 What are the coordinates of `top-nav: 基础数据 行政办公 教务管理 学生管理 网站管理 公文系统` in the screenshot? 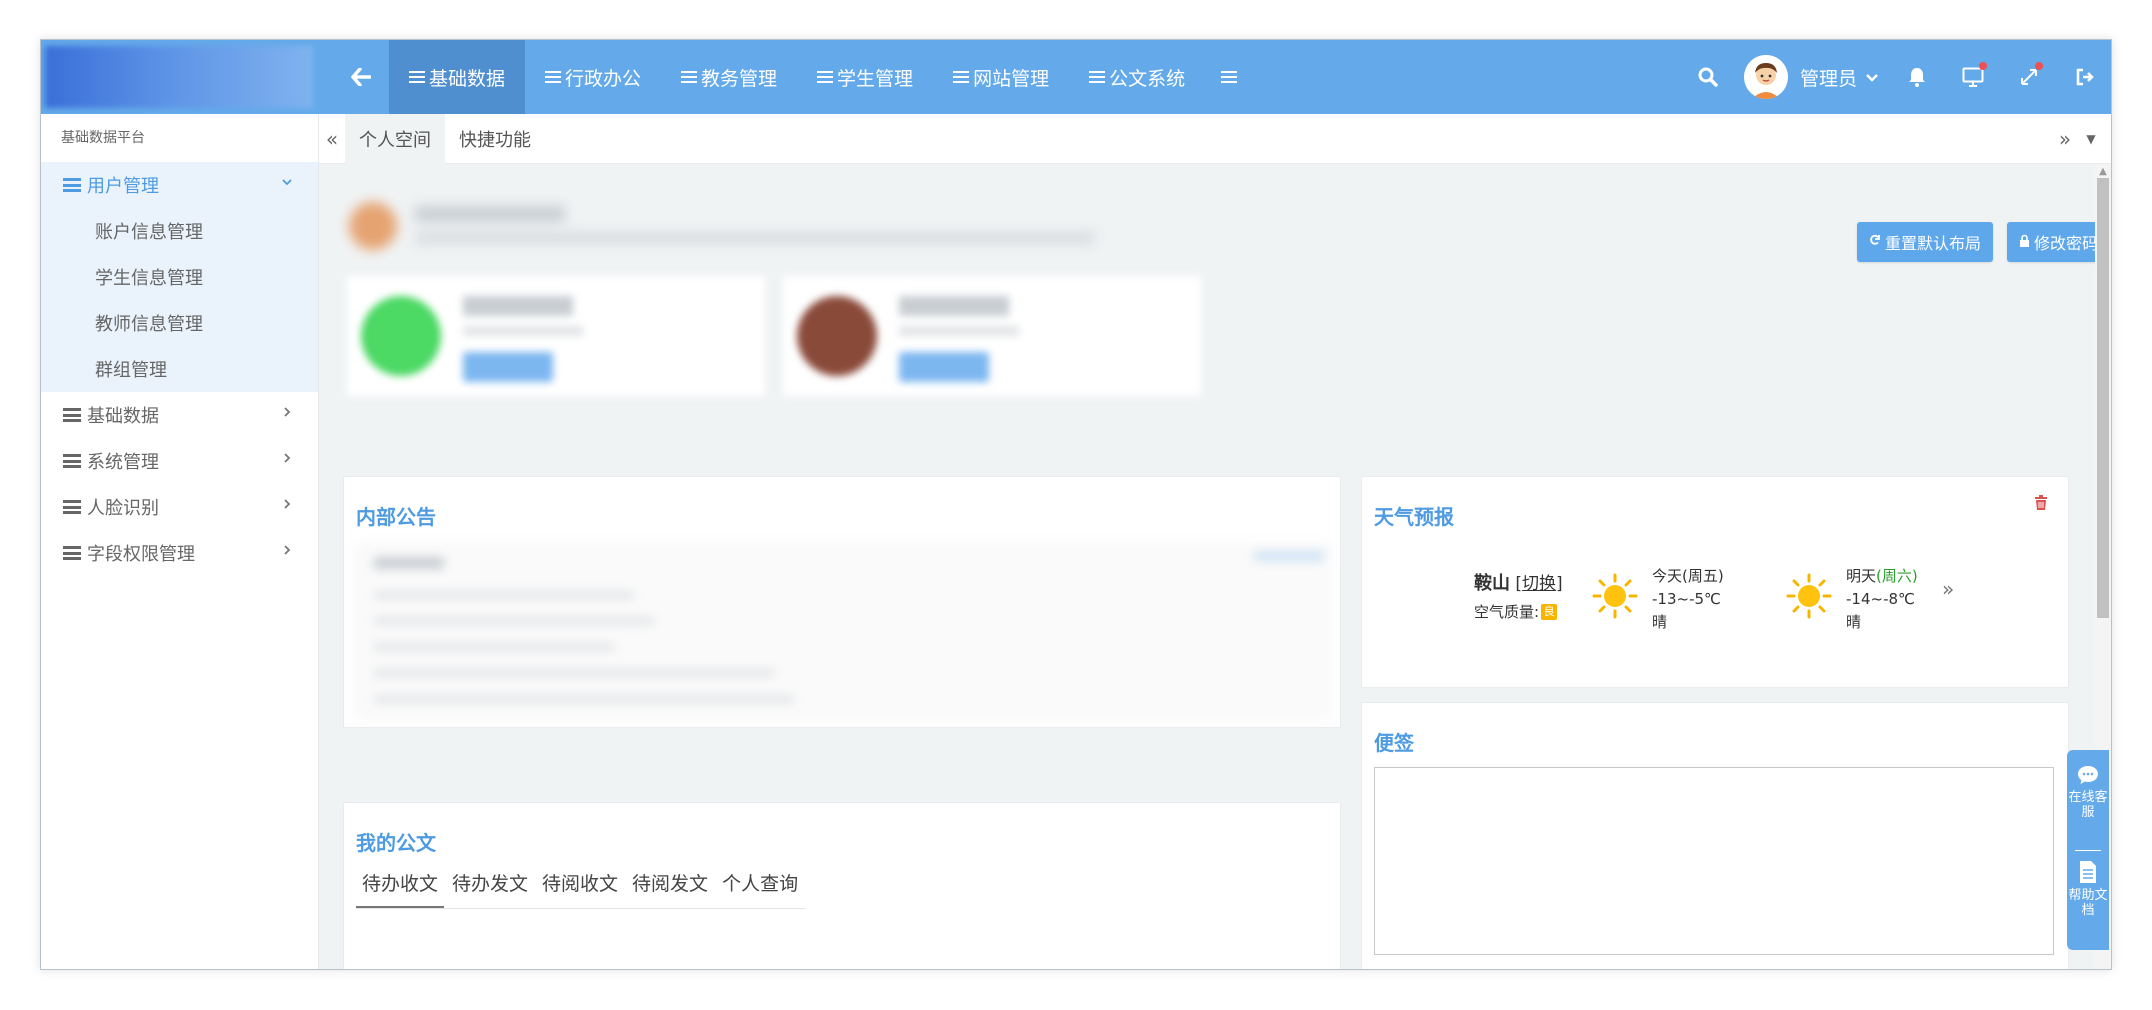 It's located at (823, 77).